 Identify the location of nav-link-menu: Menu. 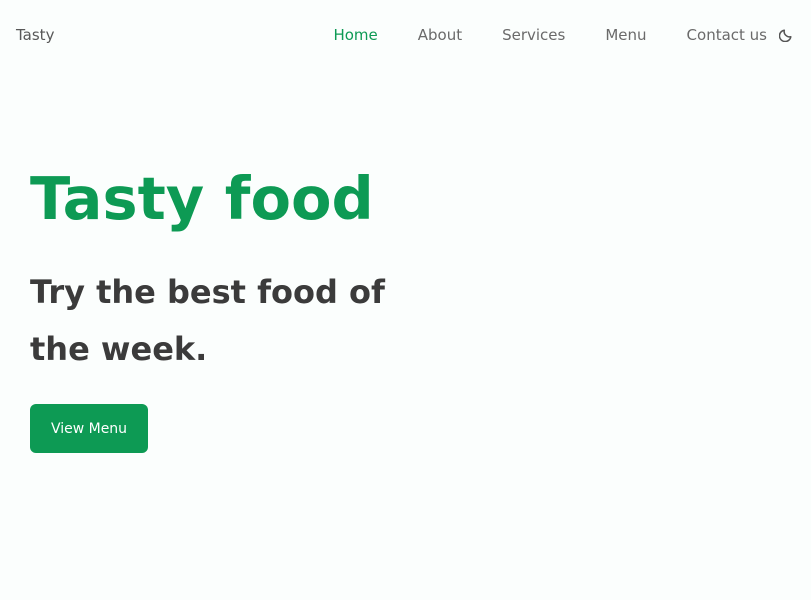
(625, 35).